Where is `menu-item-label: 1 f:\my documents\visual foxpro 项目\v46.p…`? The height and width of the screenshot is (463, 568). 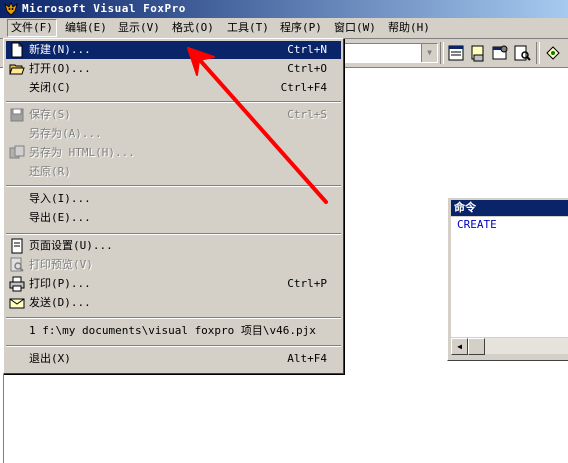
menu-item-label: 1 f:\my documents\visual foxpro 项目\v46.p… is located at coordinates (172, 330).